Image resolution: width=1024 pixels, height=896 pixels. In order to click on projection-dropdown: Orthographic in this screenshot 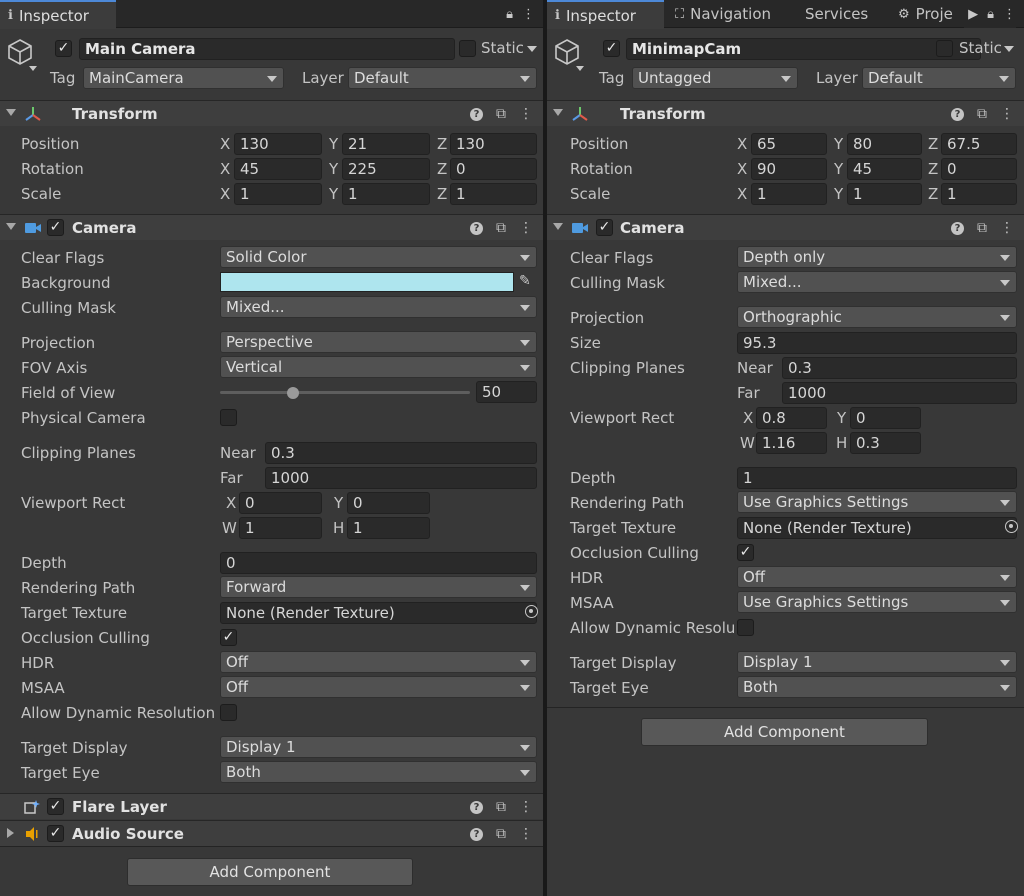, I will do `click(877, 317)`.